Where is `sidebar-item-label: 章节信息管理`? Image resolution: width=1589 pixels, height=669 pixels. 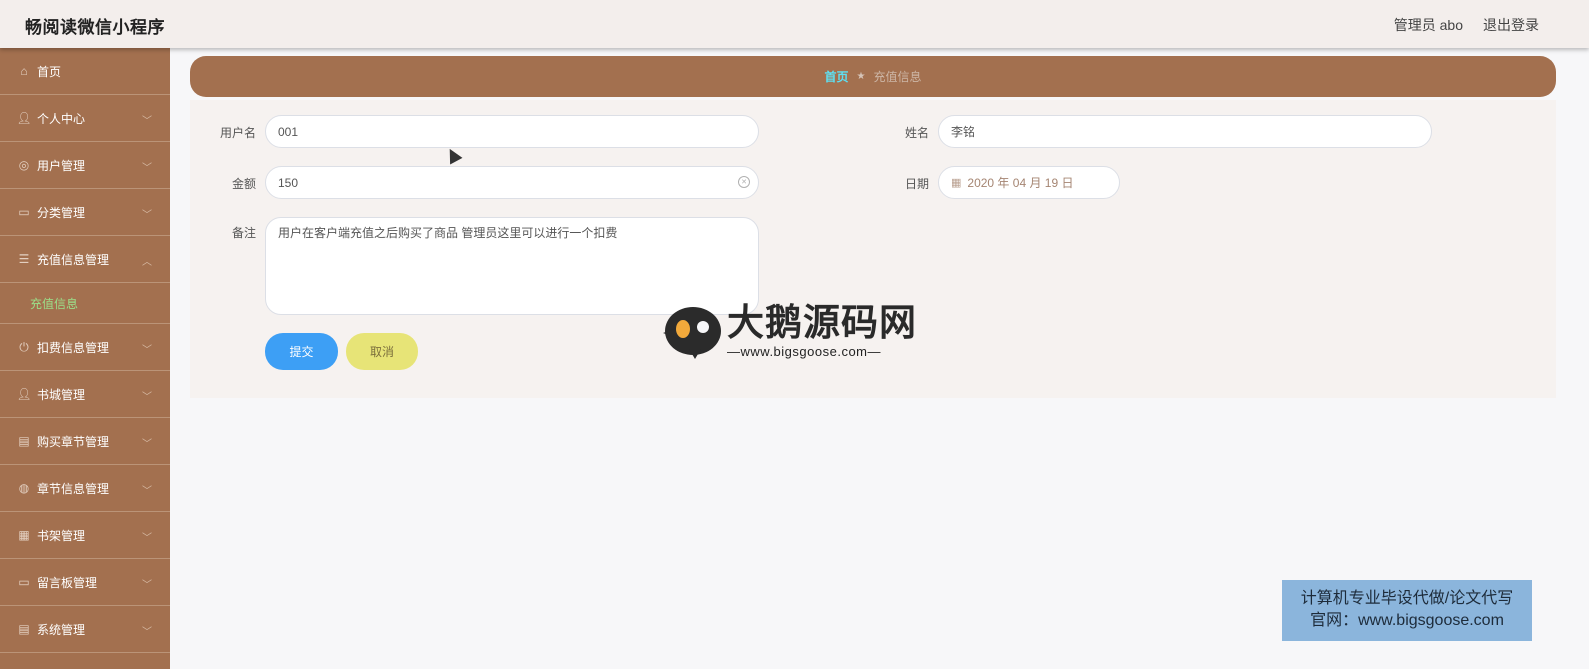
sidebar-item-label: 章节信息管理 is located at coordinates (73, 488).